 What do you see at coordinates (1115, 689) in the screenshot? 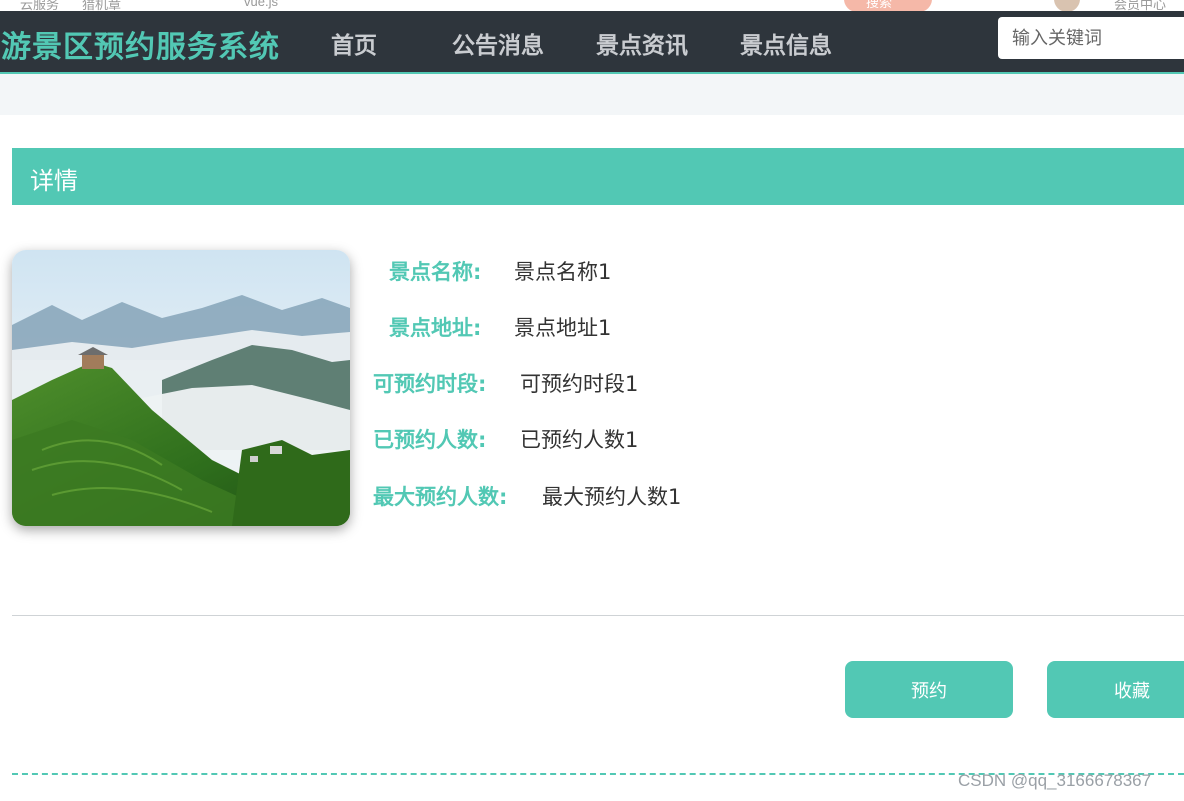
I see `favorite-button: 收藏` at bounding box center [1115, 689].